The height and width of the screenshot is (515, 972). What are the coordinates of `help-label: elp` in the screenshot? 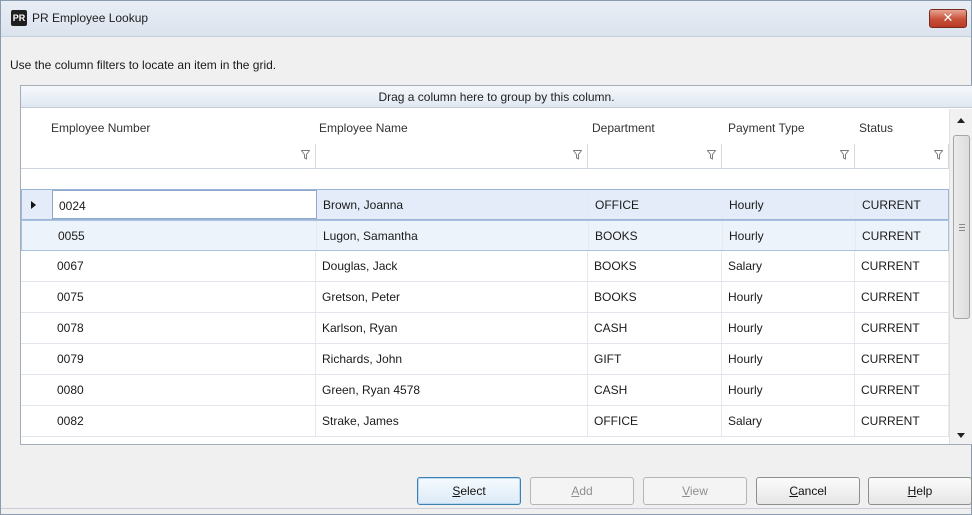 It's located at (924, 491).